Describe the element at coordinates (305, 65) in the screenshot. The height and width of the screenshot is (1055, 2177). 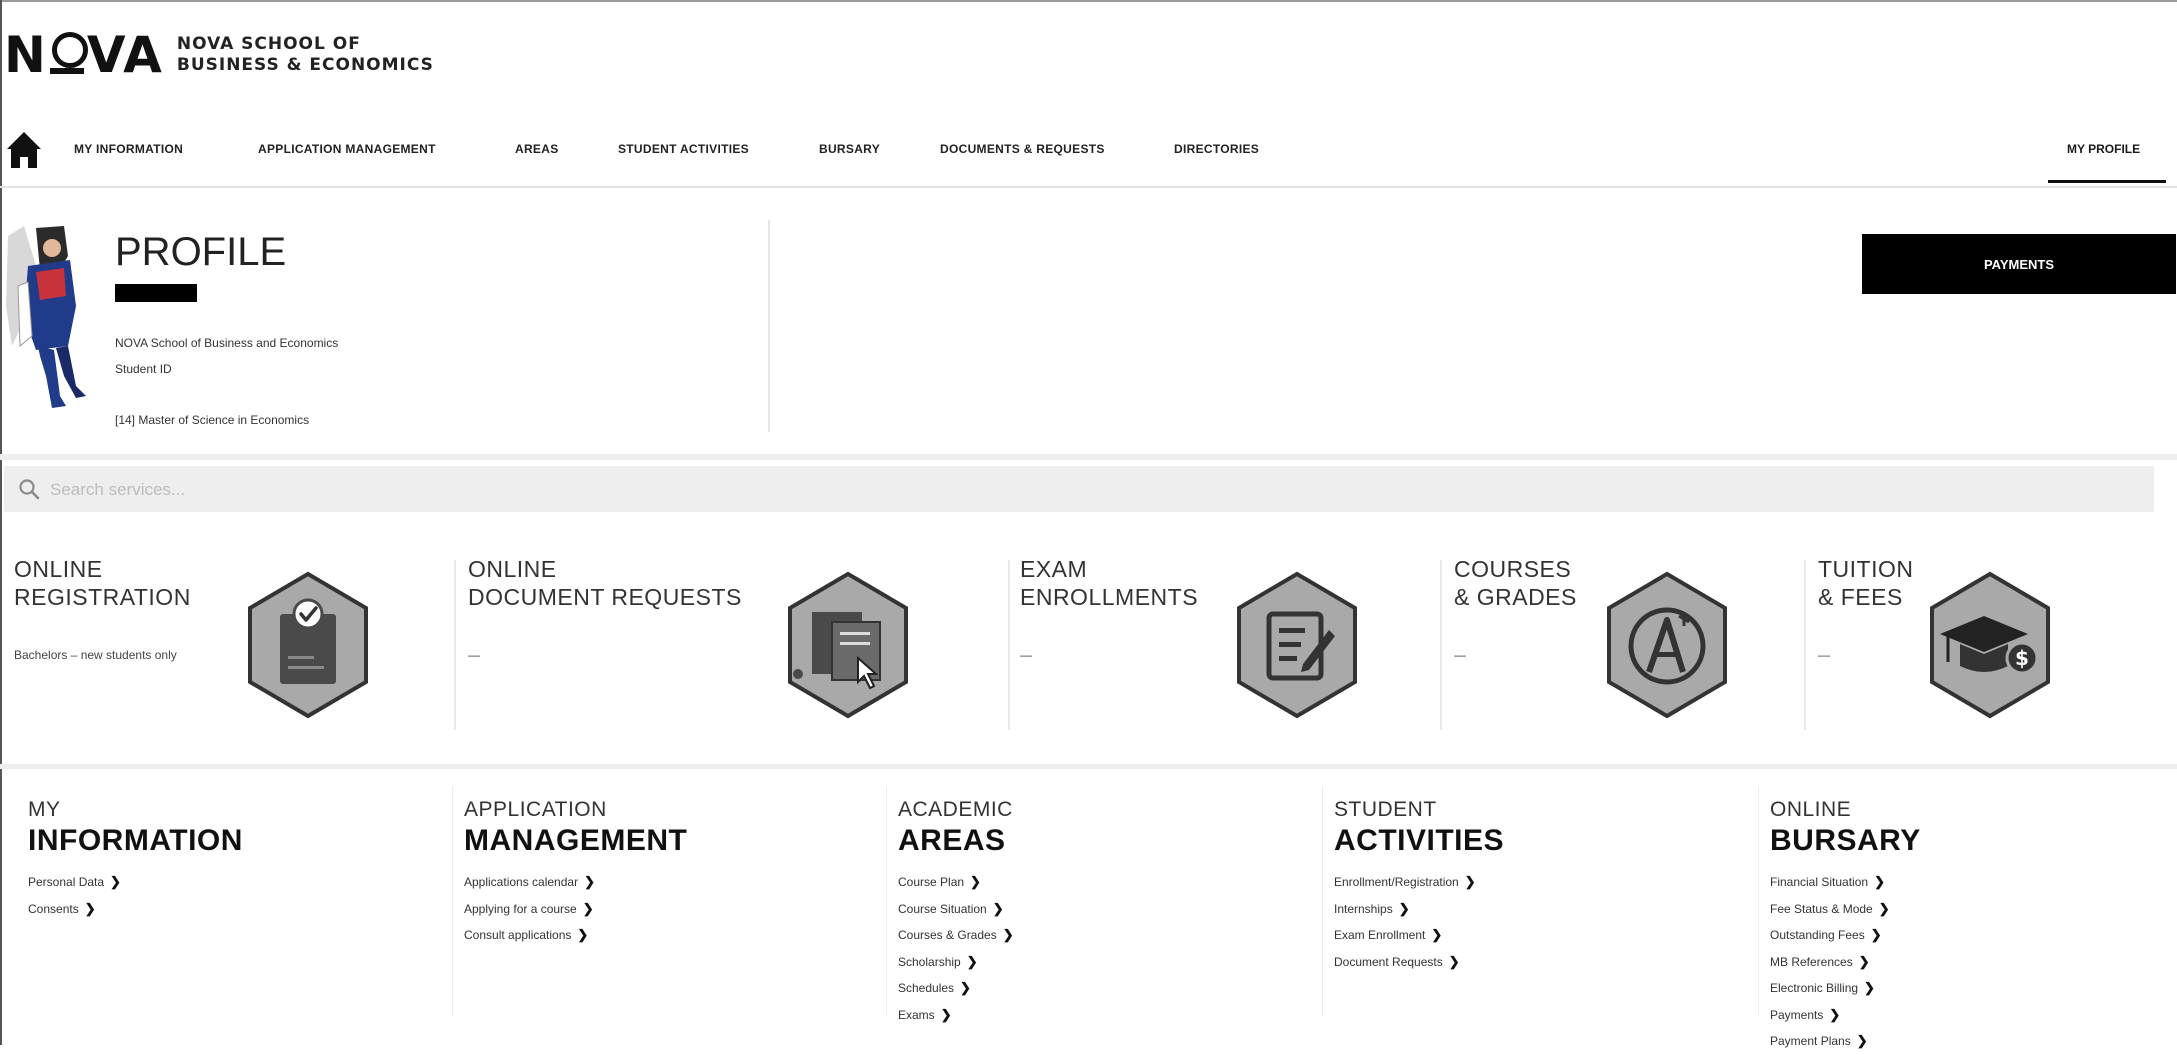
I see `logo-school-line2: BUSINESS & ECONOMICS` at that location.